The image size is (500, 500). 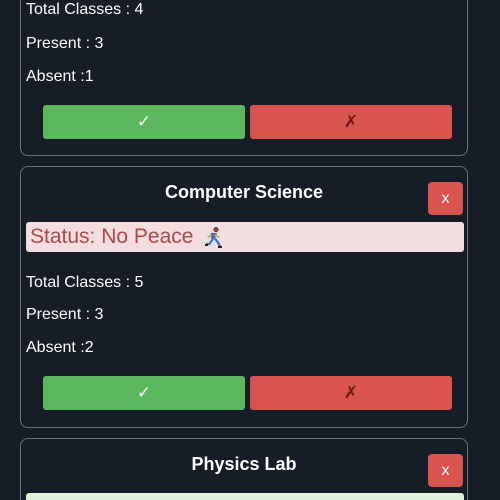 I want to click on status-banner: Status: No Peace, so click(x=245, y=237).